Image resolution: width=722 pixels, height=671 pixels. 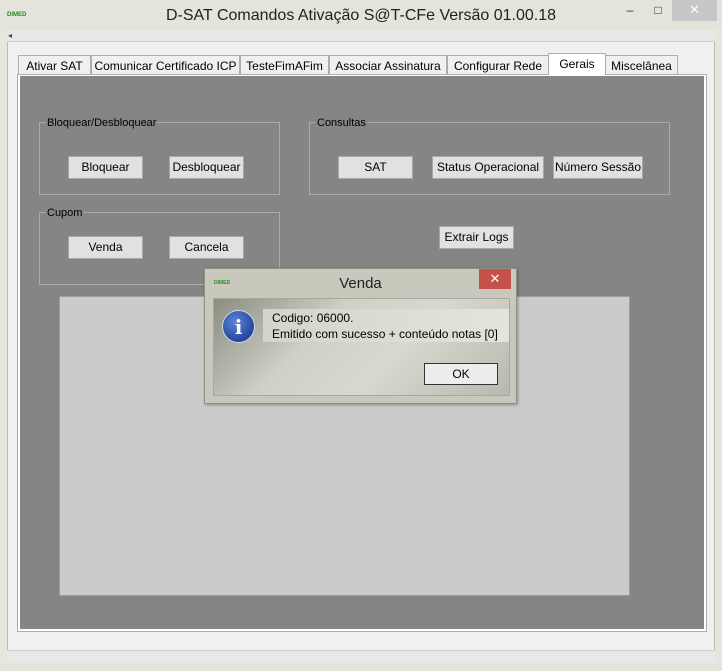 What do you see at coordinates (102, 123) in the screenshot?
I see `group-label-bloquear-desbloquear: Bloquear/Desbloquear` at bounding box center [102, 123].